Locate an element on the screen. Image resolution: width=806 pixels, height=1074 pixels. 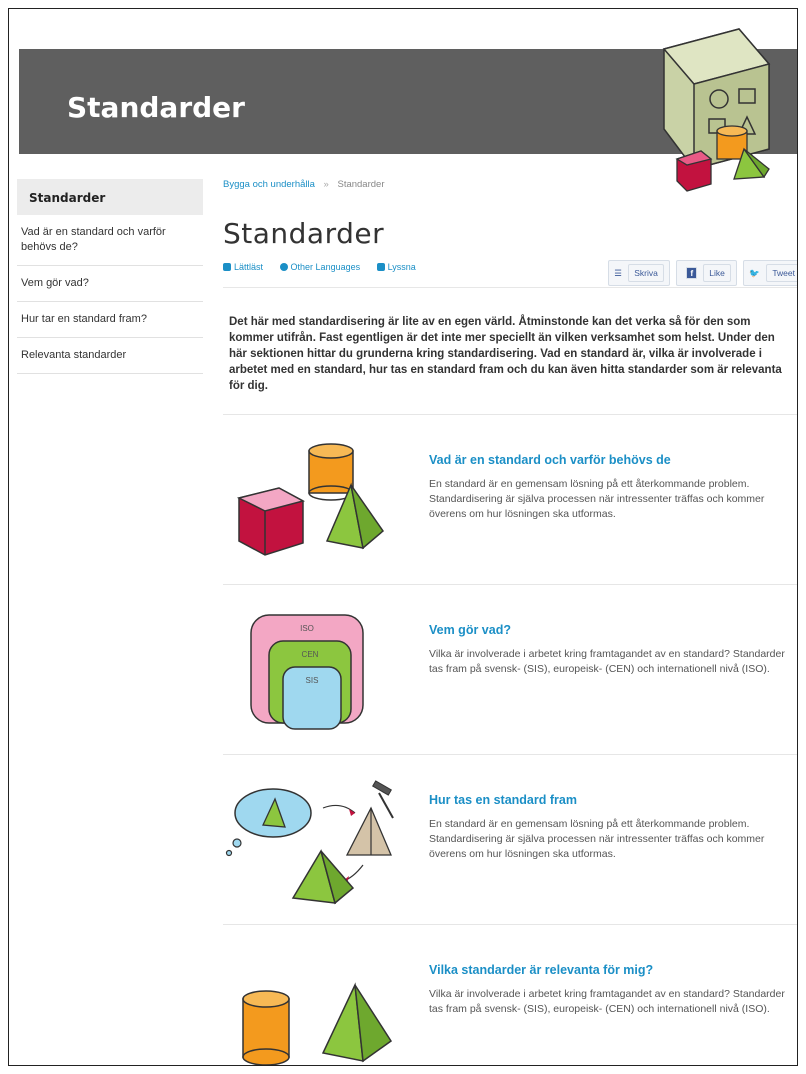
section-heading-vad-ar-standard: Vad är en standard och varför behövs de is located at coordinates (550, 460).